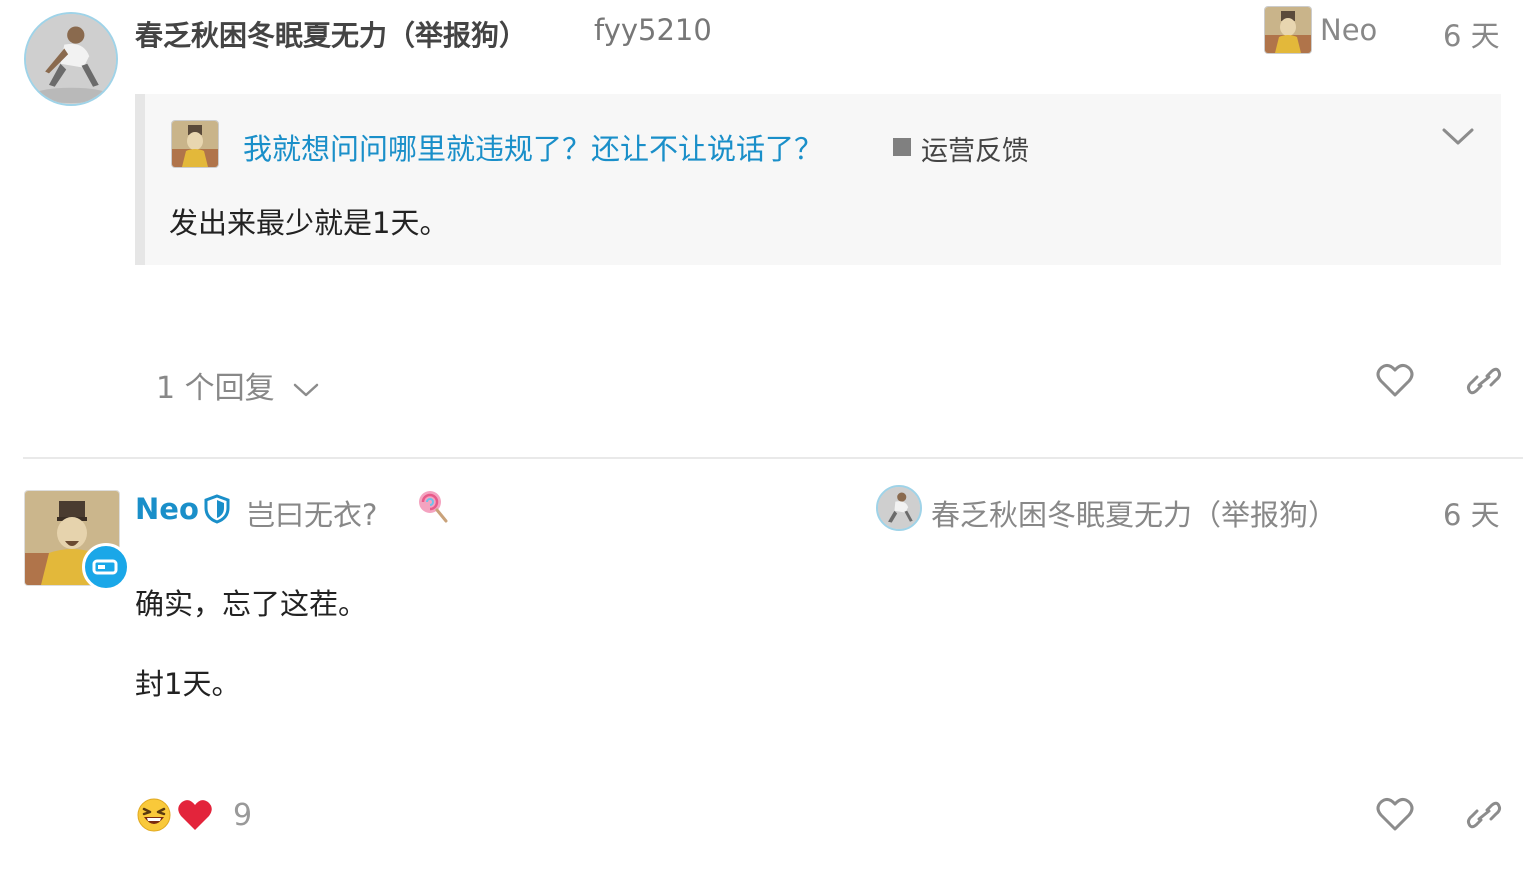 Image resolution: width=1530 pixels, height=879 pixels. What do you see at coordinates (975, 148) in the screenshot?
I see `category-name: 运营反馈` at bounding box center [975, 148].